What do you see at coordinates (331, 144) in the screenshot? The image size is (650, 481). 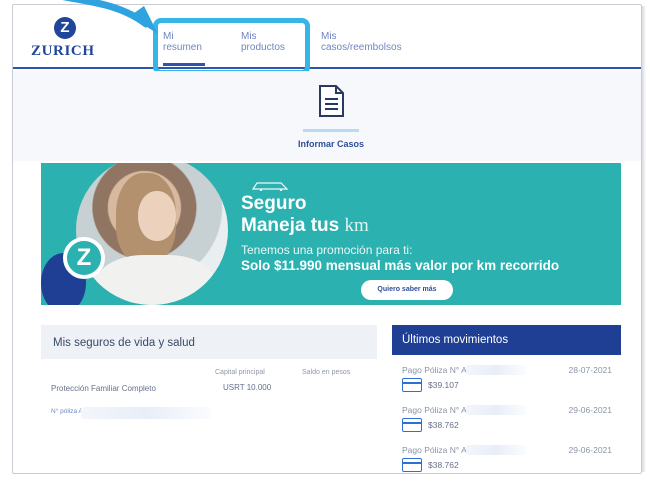 I see `report-cases-link: Informar Casos` at bounding box center [331, 144].